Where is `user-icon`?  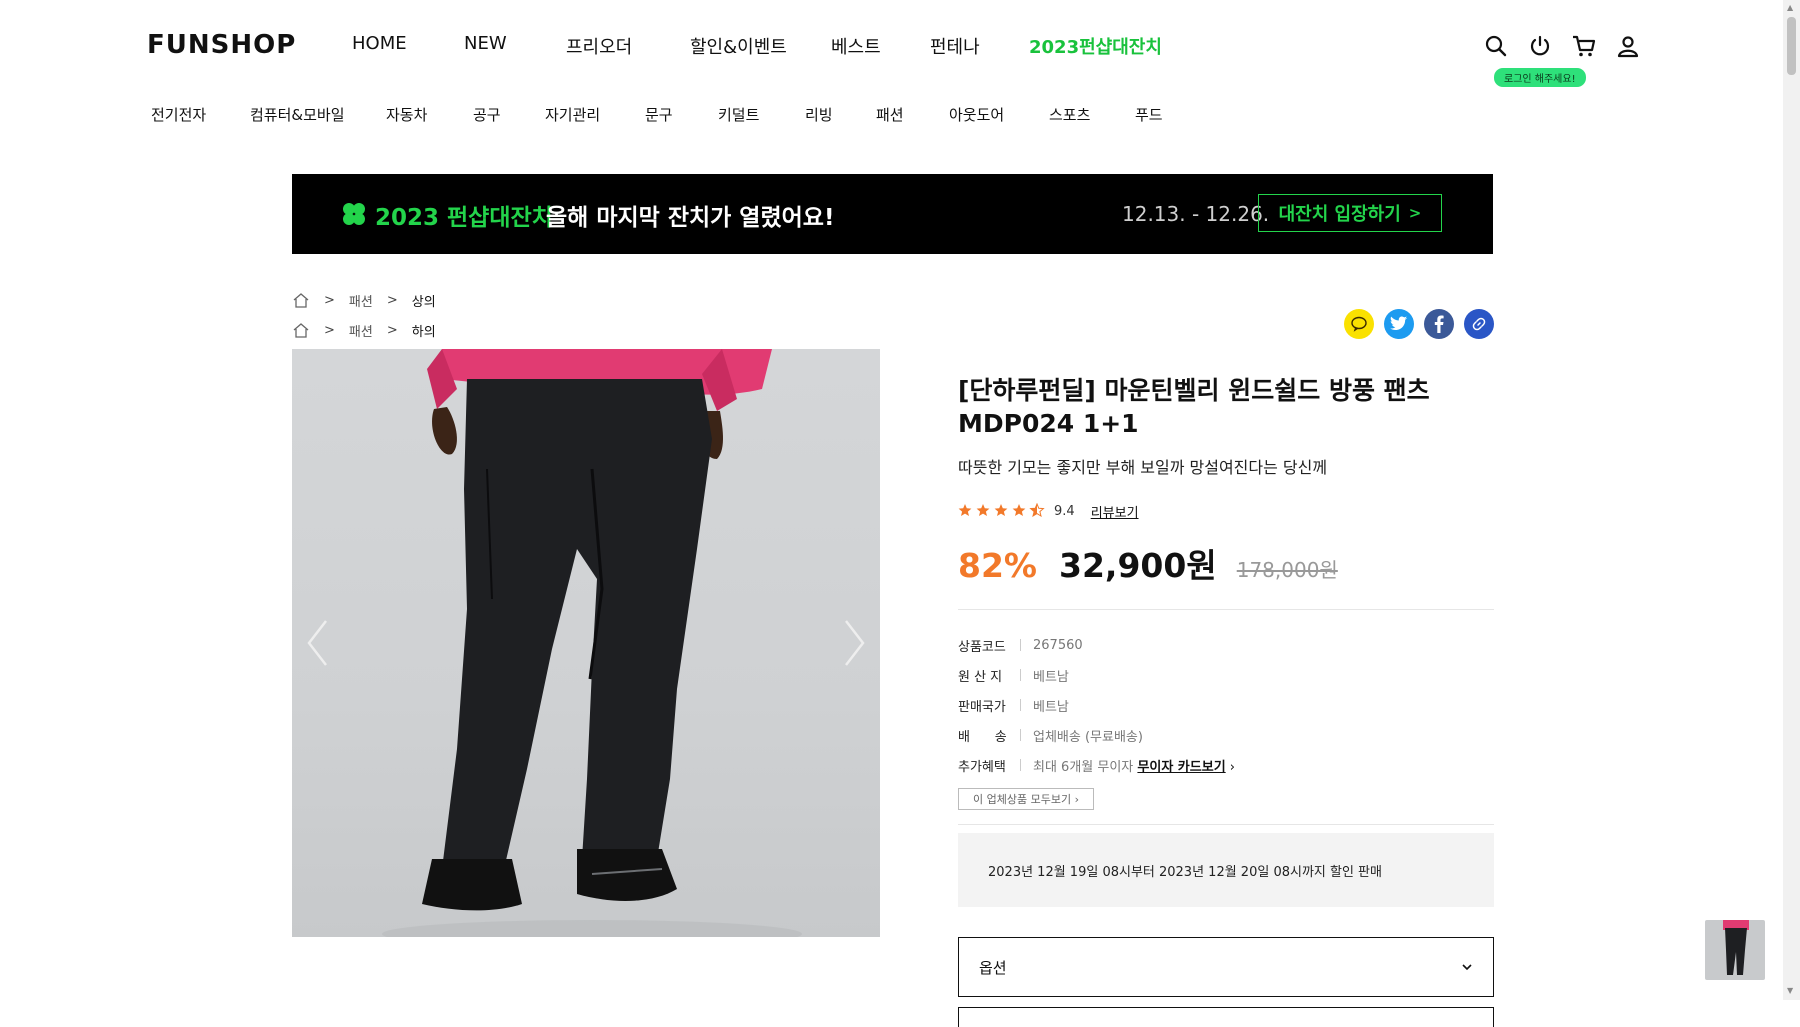
user-icon is located at coordinates (1628, 46).